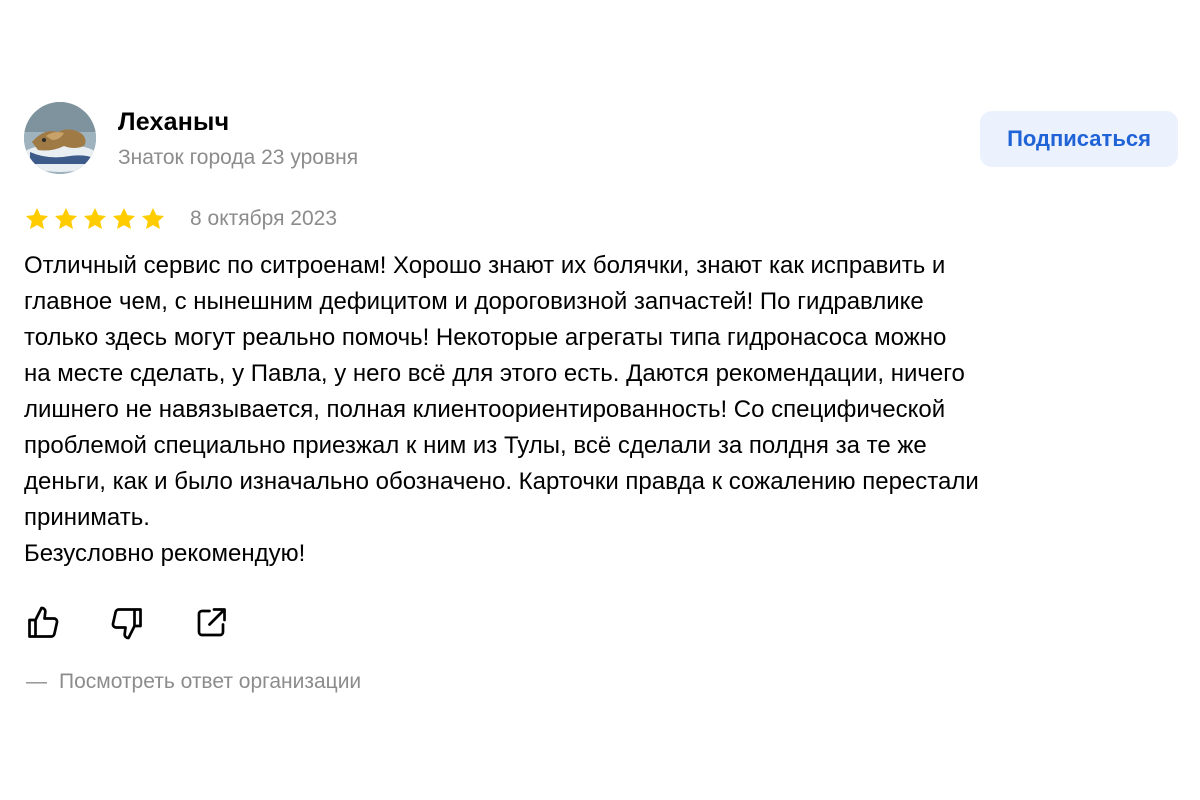 This screenshot has width=1200, height=800. I want to click on review-actions, so click(127, 623).